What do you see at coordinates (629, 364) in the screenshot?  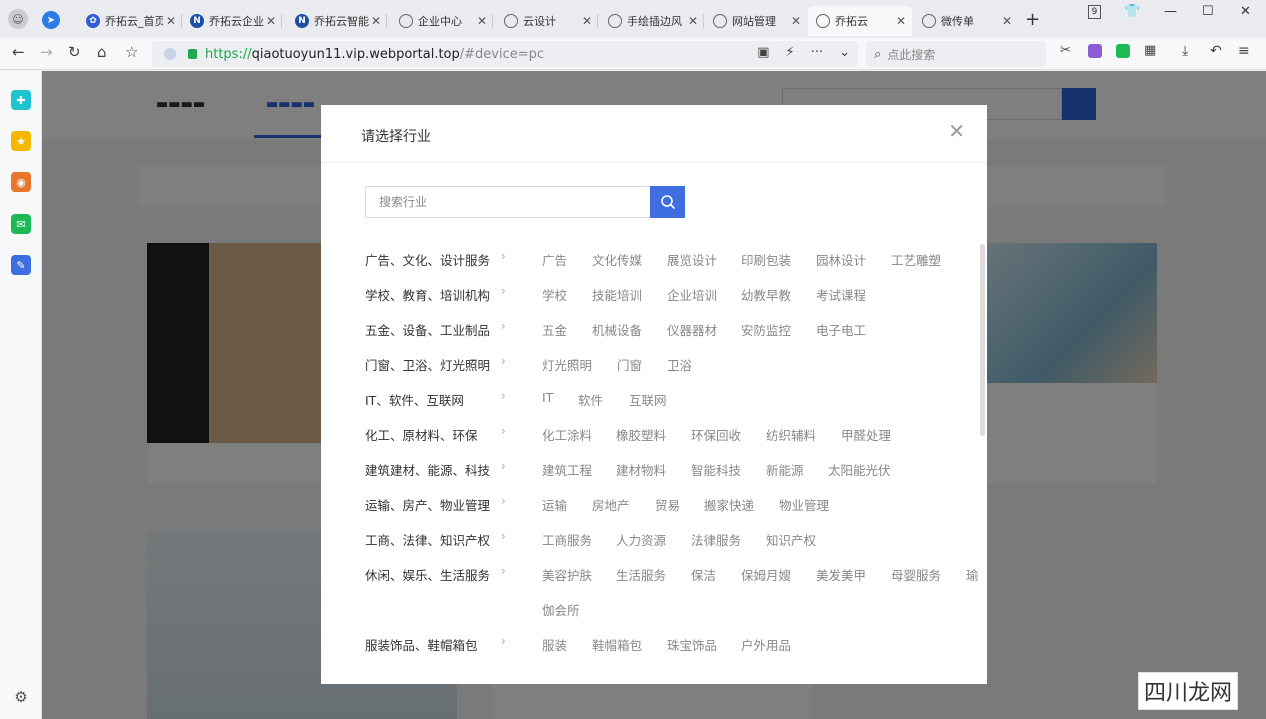 I see `industry-item: 门窗` at bounding box center [629, 364].